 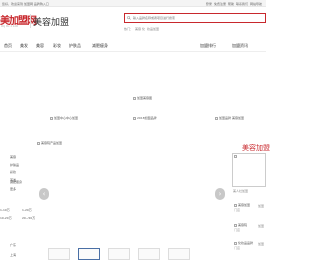 What do you see at coordinates (129, 18) in the screenshot?
I see `search-icon` at bounding box center [129, 18].